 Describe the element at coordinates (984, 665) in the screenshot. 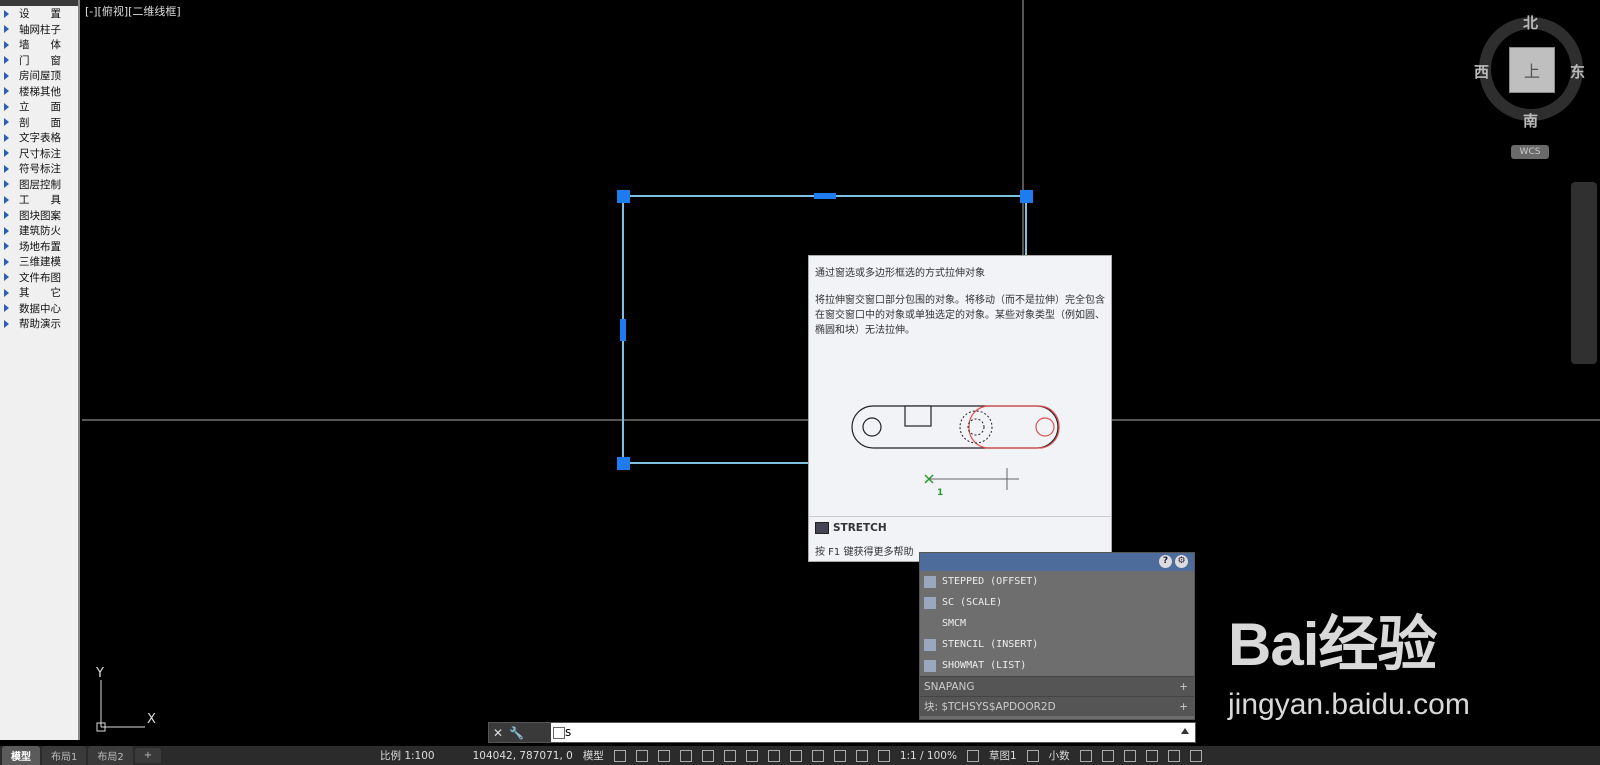

I see `autocomplete-item-label: SHOWMAT (LIST)` at that location.